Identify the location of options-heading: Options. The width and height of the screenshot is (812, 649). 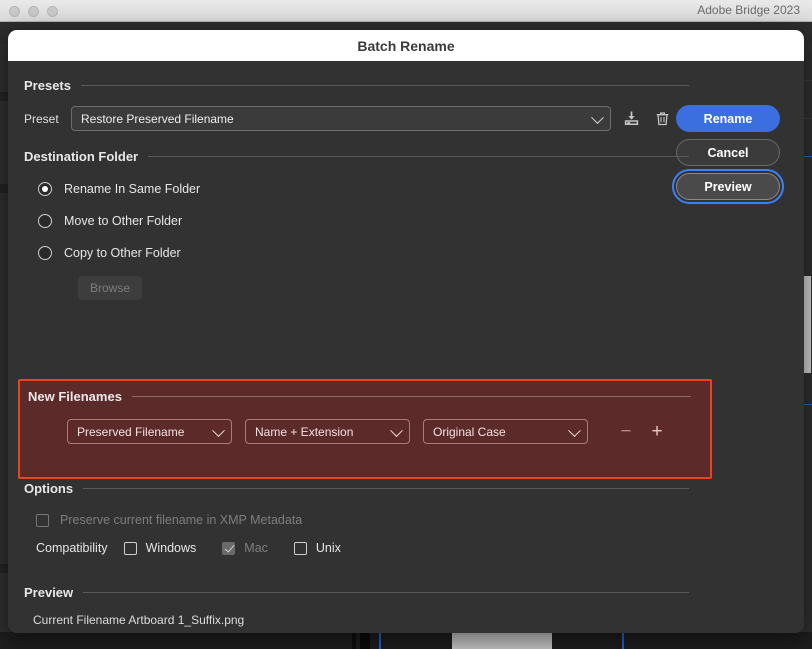
(356, 488).